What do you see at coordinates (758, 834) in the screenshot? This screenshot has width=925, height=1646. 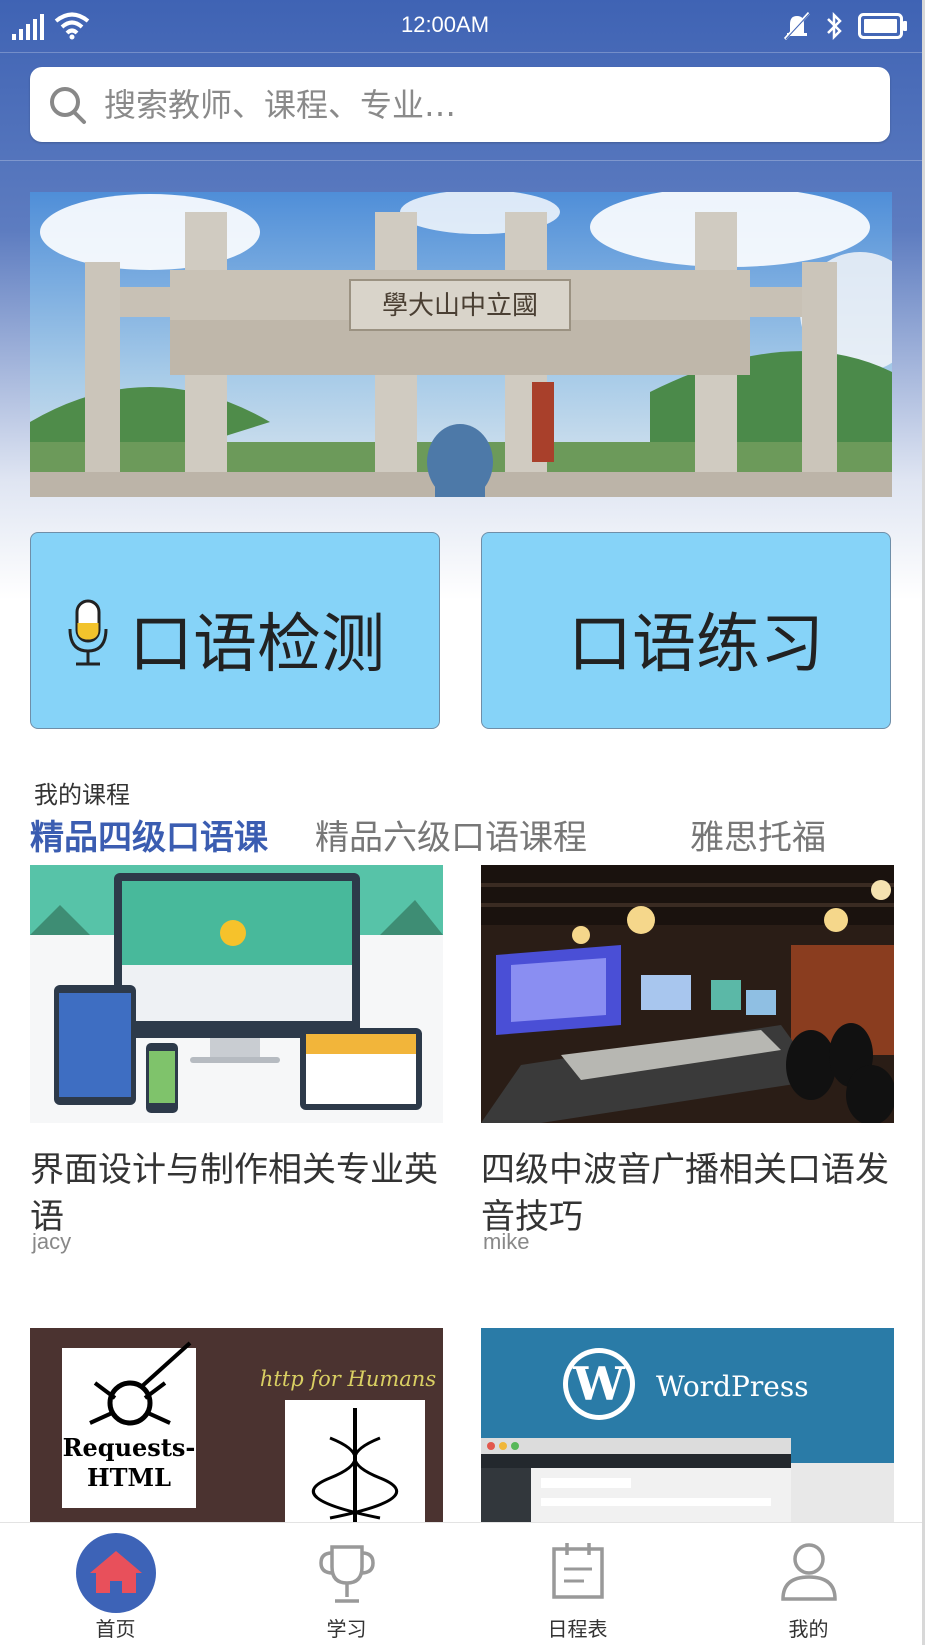 I see `tab-ielts-toefl: 雅思托福` at bounding box center [758, 834].